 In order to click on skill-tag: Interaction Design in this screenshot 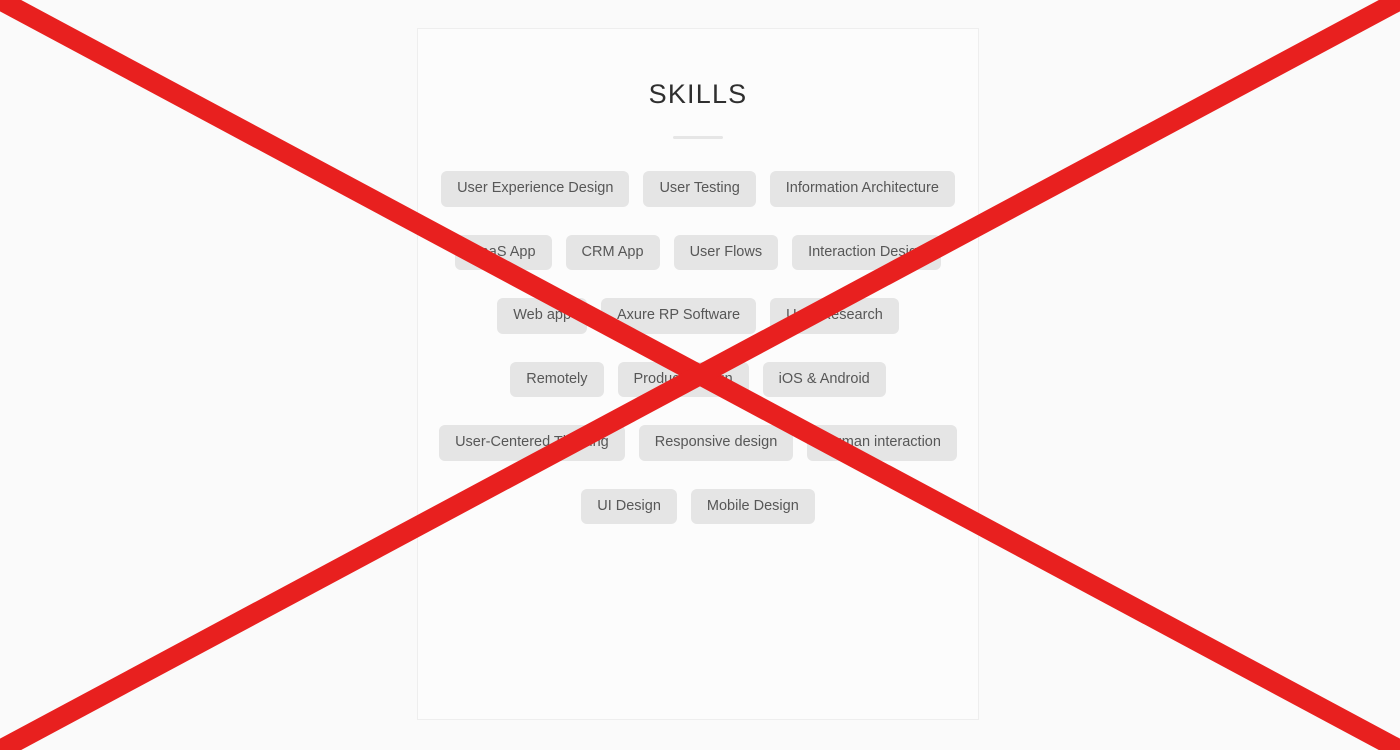, I will do `click(866, 252)`.